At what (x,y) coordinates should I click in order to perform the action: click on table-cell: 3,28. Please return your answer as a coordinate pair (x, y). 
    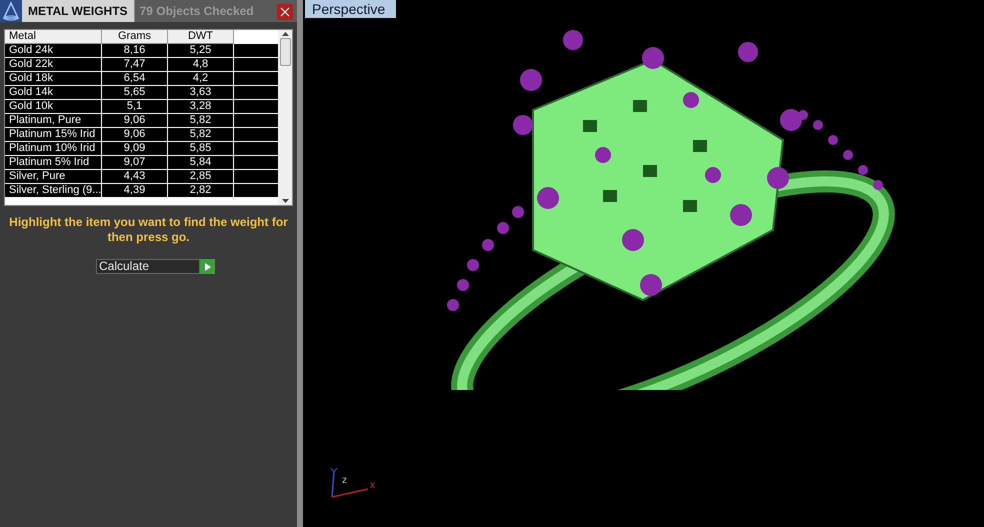
    Looking at the image, I should click on (201, 106).